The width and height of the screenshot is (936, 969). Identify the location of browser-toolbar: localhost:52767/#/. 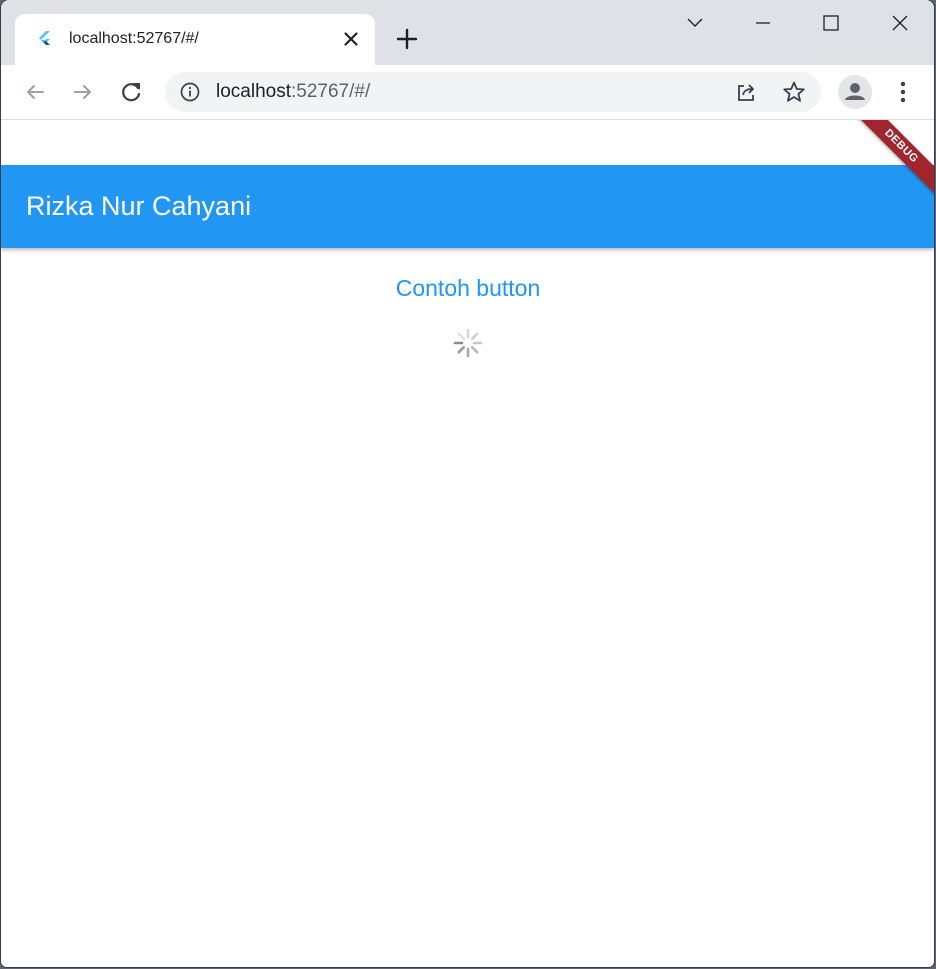
(467, 92).